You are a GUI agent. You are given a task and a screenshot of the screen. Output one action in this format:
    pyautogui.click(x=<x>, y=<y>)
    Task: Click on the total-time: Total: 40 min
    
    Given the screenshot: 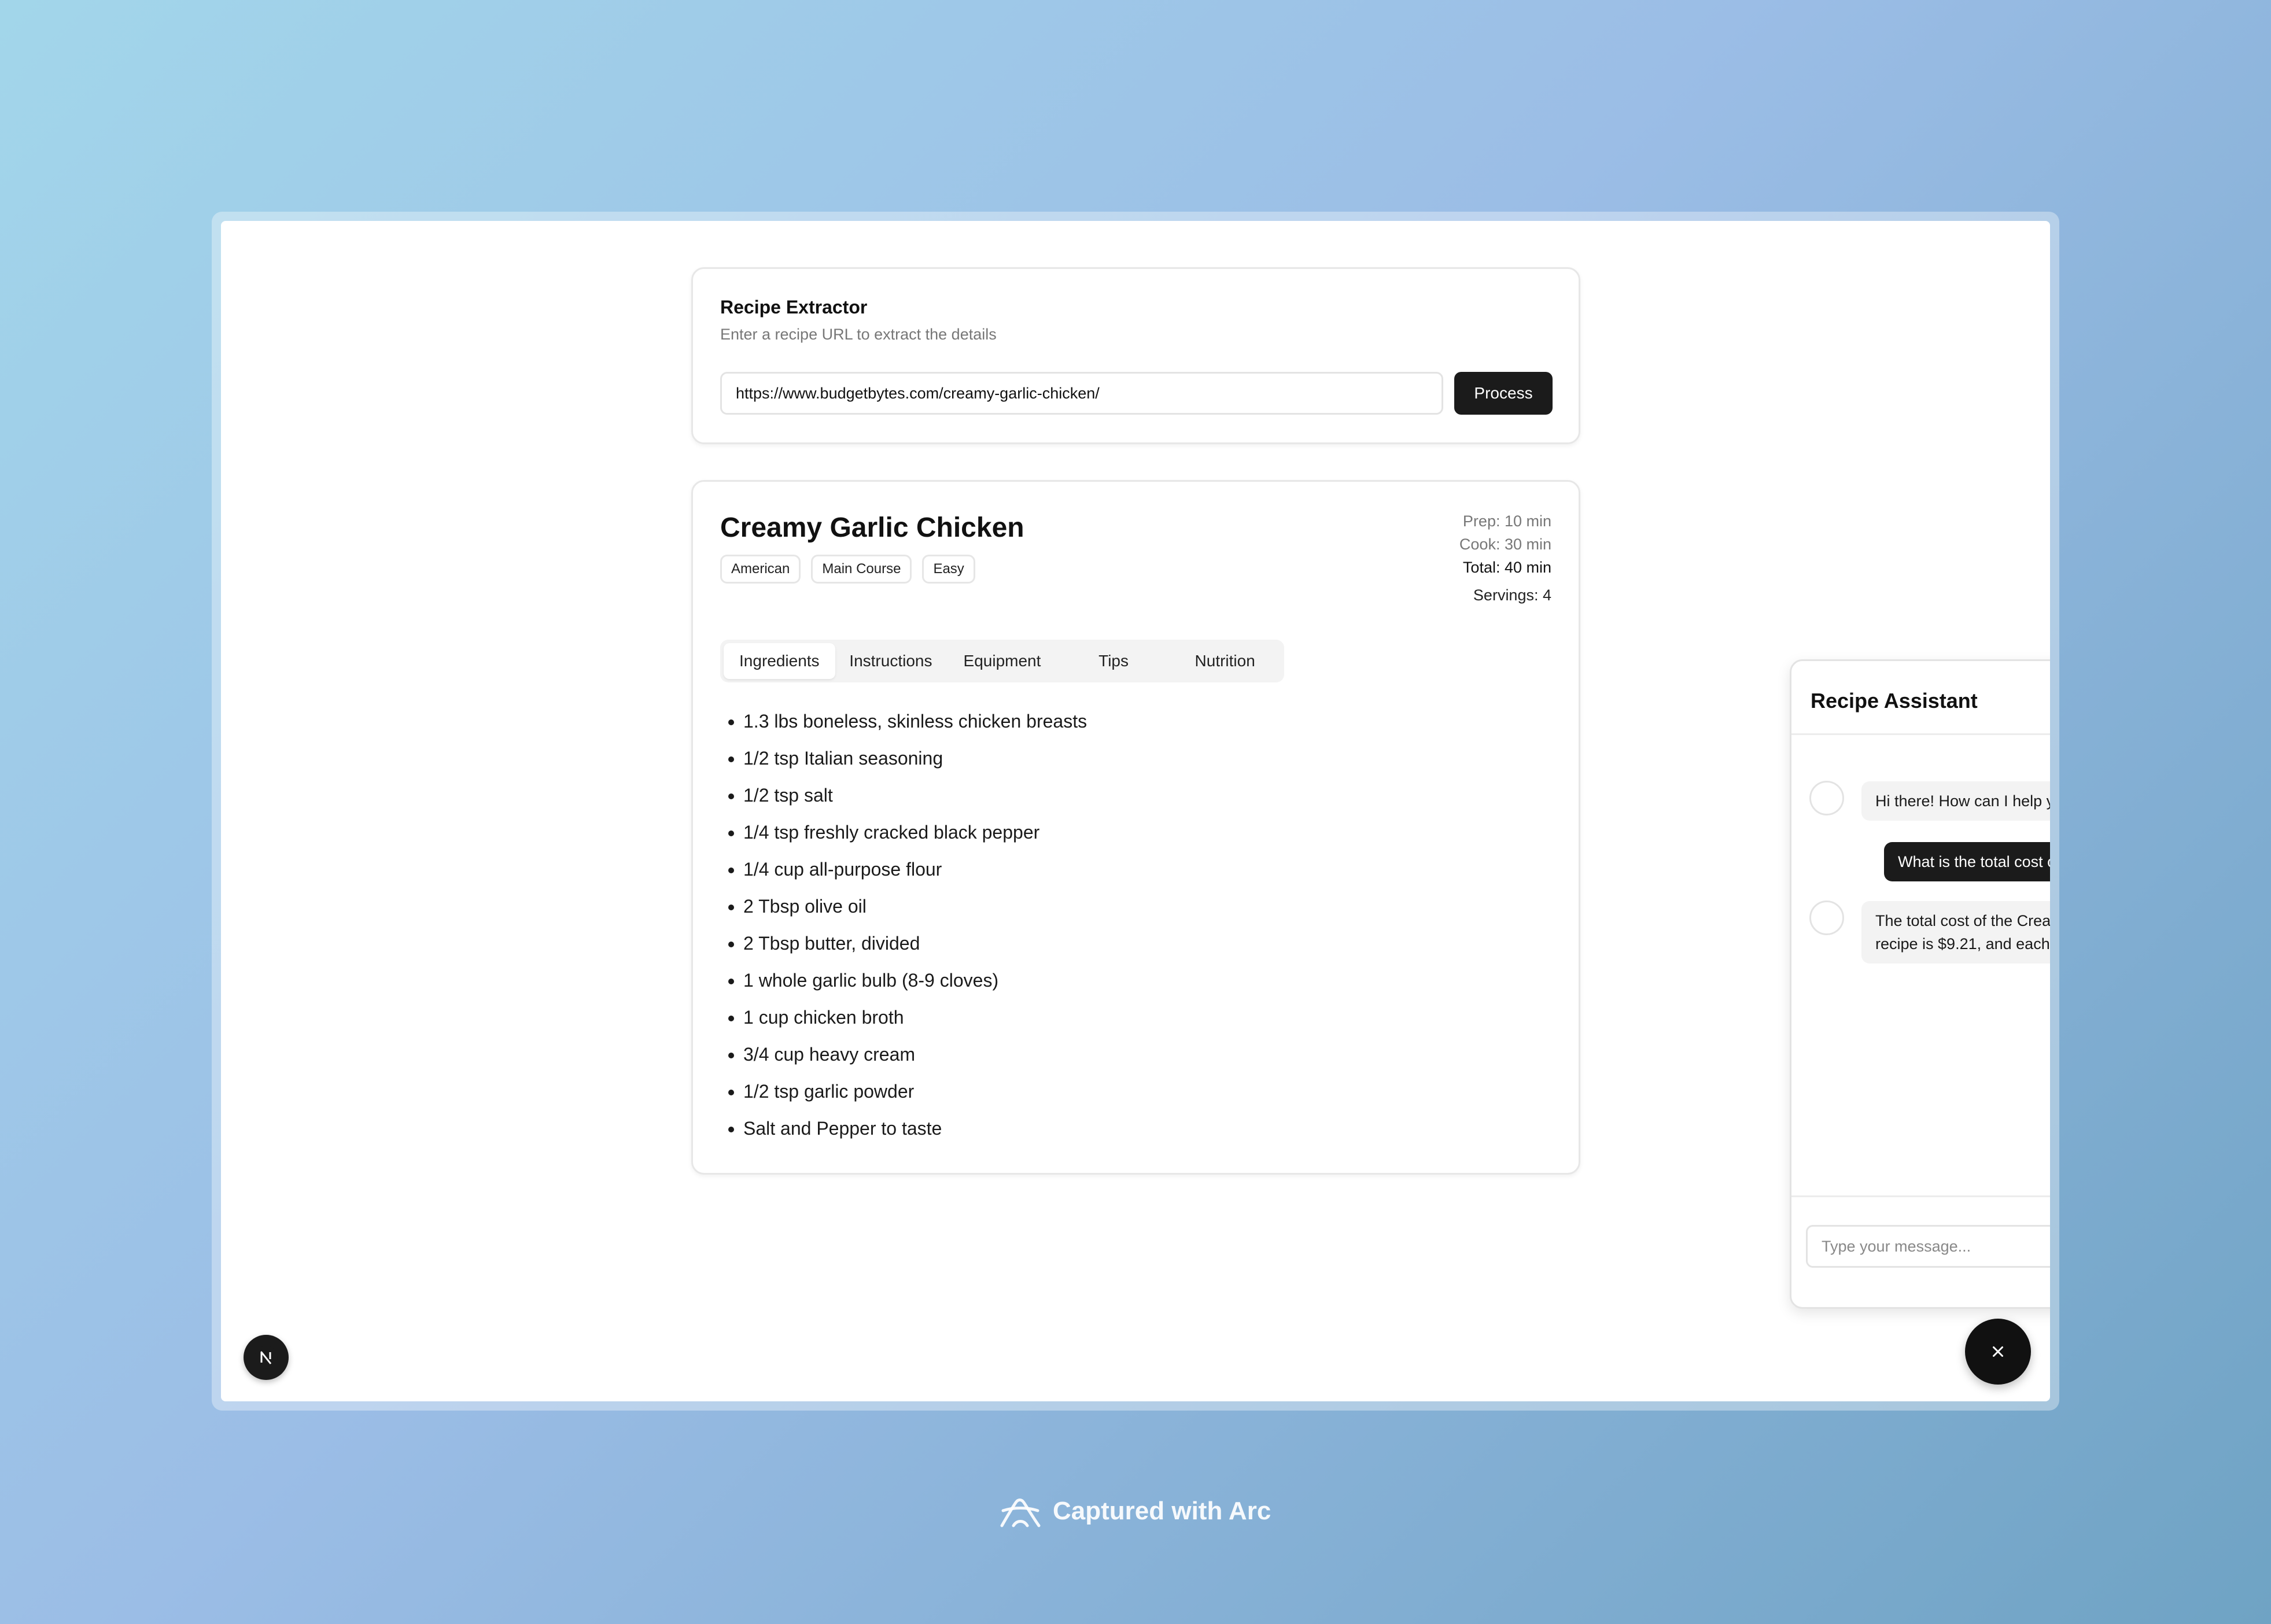 What is the action you would take?
    pyautogui.click(x=1506, y=567)
    